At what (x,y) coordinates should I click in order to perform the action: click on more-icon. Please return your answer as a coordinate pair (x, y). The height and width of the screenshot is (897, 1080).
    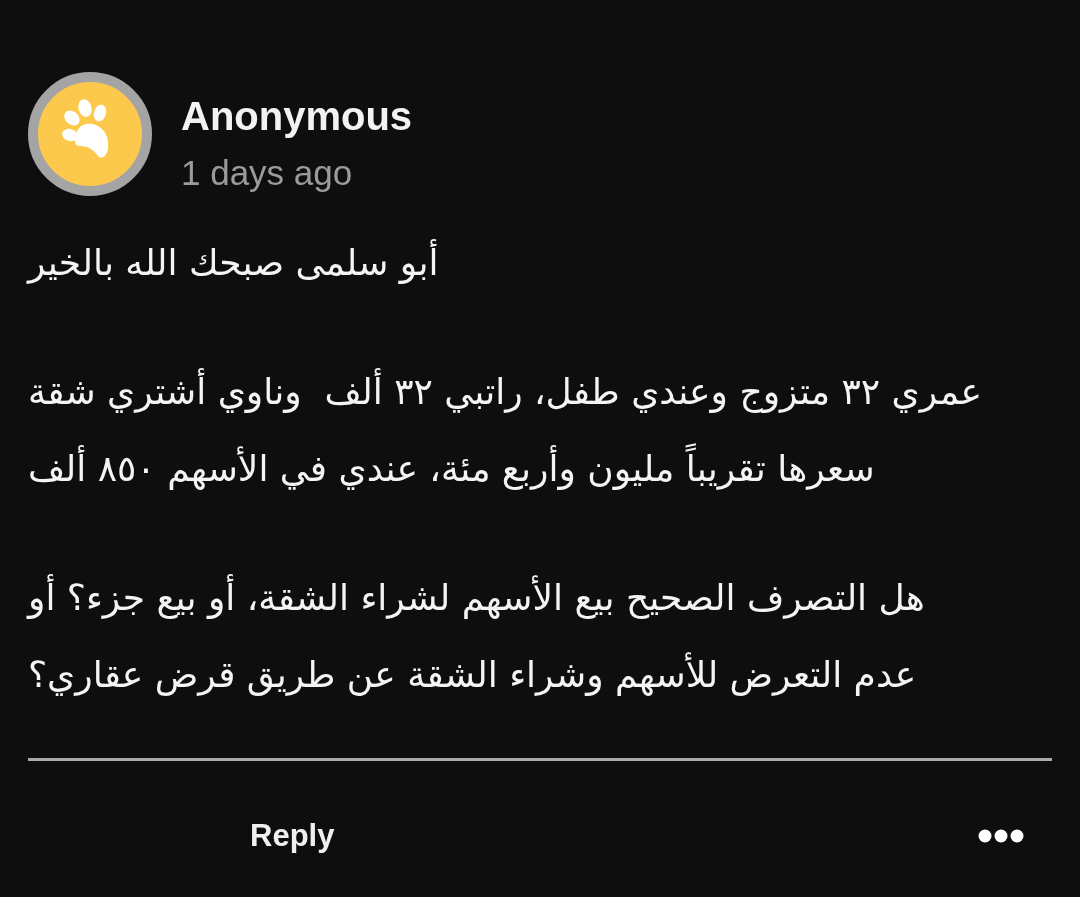
    Looking at the image, I should click on (1001, 836).